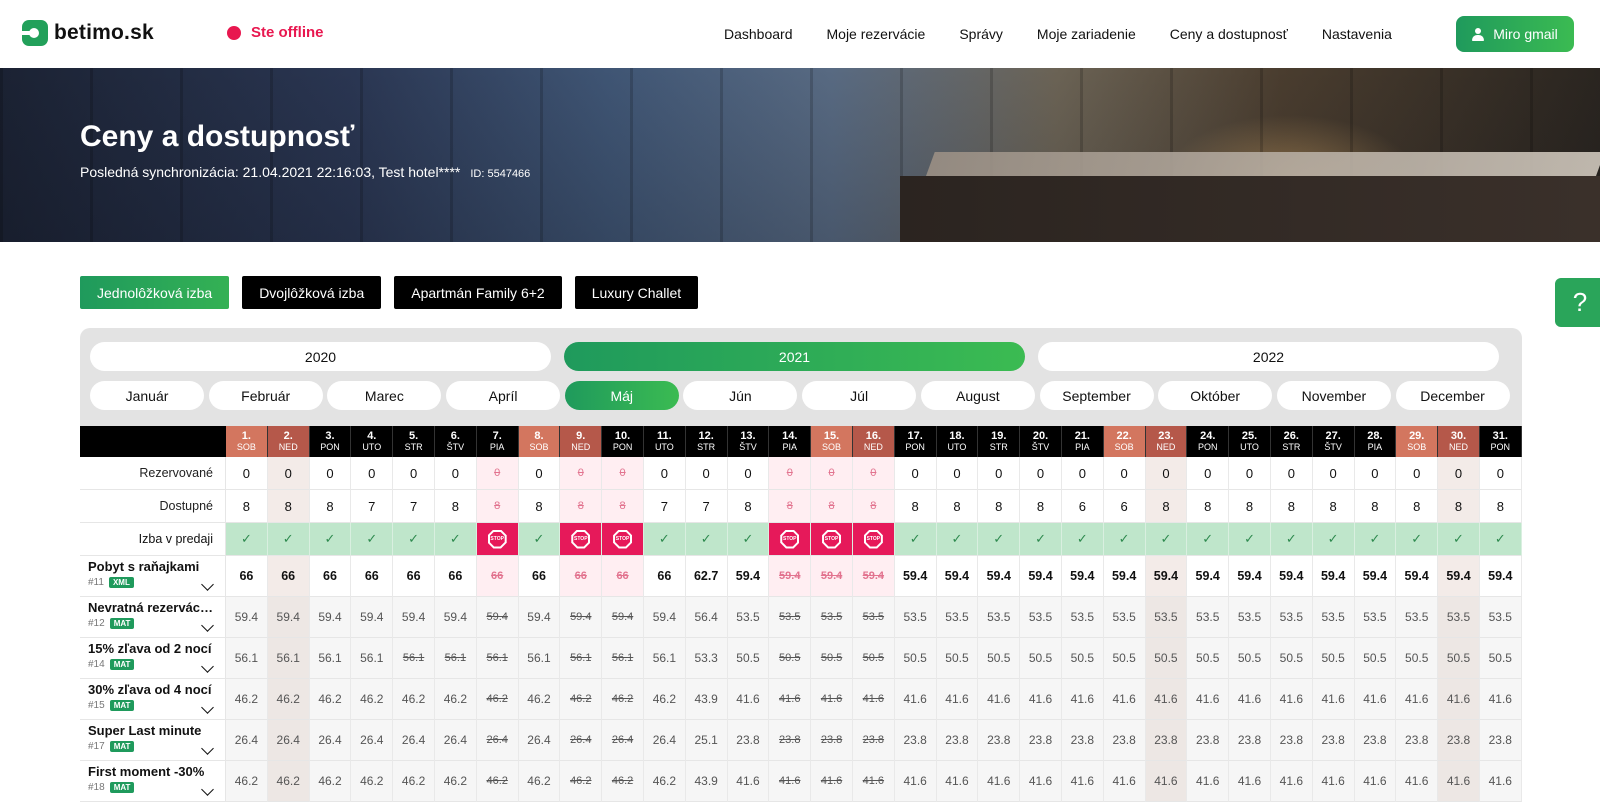  I want to click on month-tab-december: December, so click(1452, 395).